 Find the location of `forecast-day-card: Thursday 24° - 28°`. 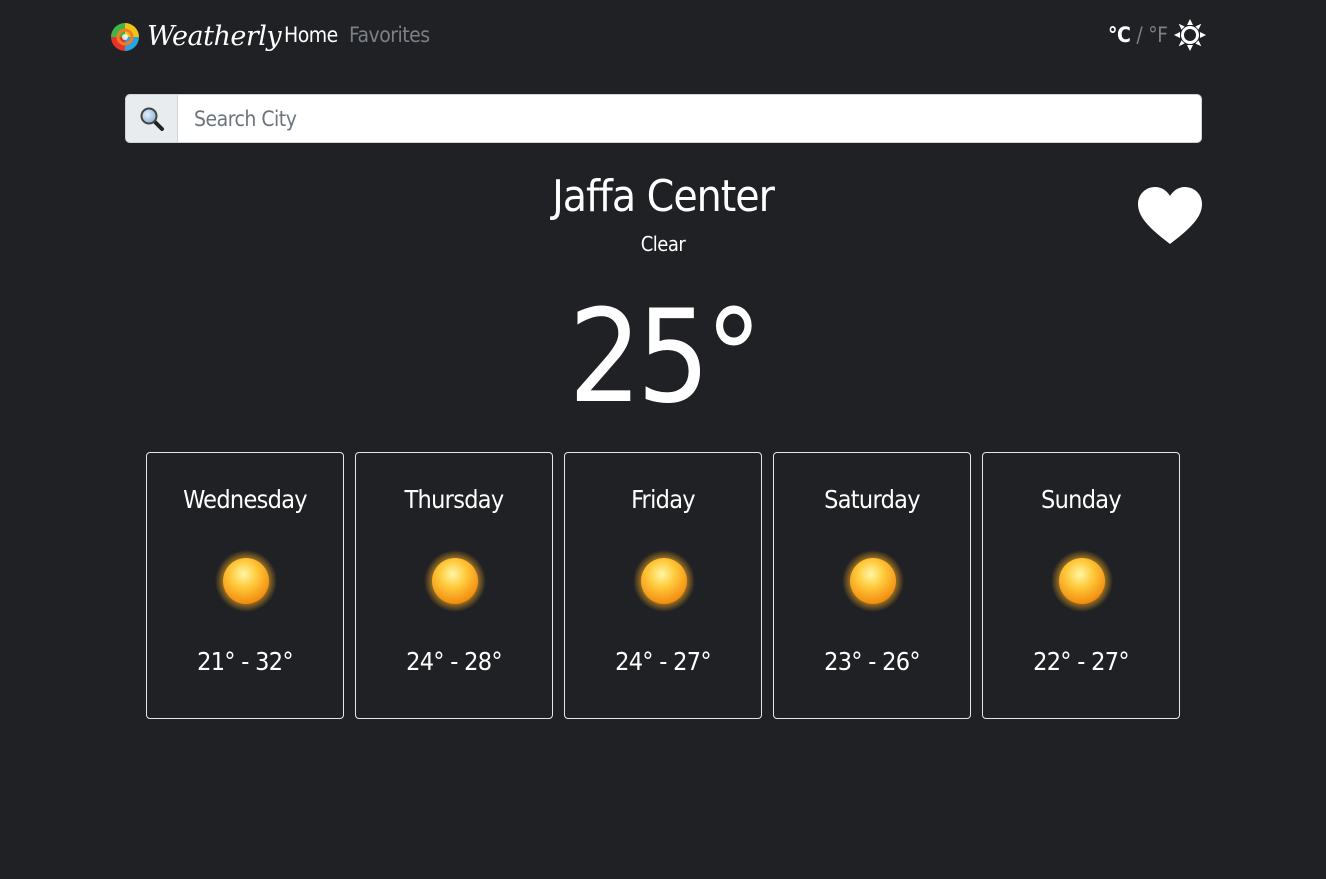

forecast-day-card: Thursday 24° - 28° is located at coordinates (454, 585).